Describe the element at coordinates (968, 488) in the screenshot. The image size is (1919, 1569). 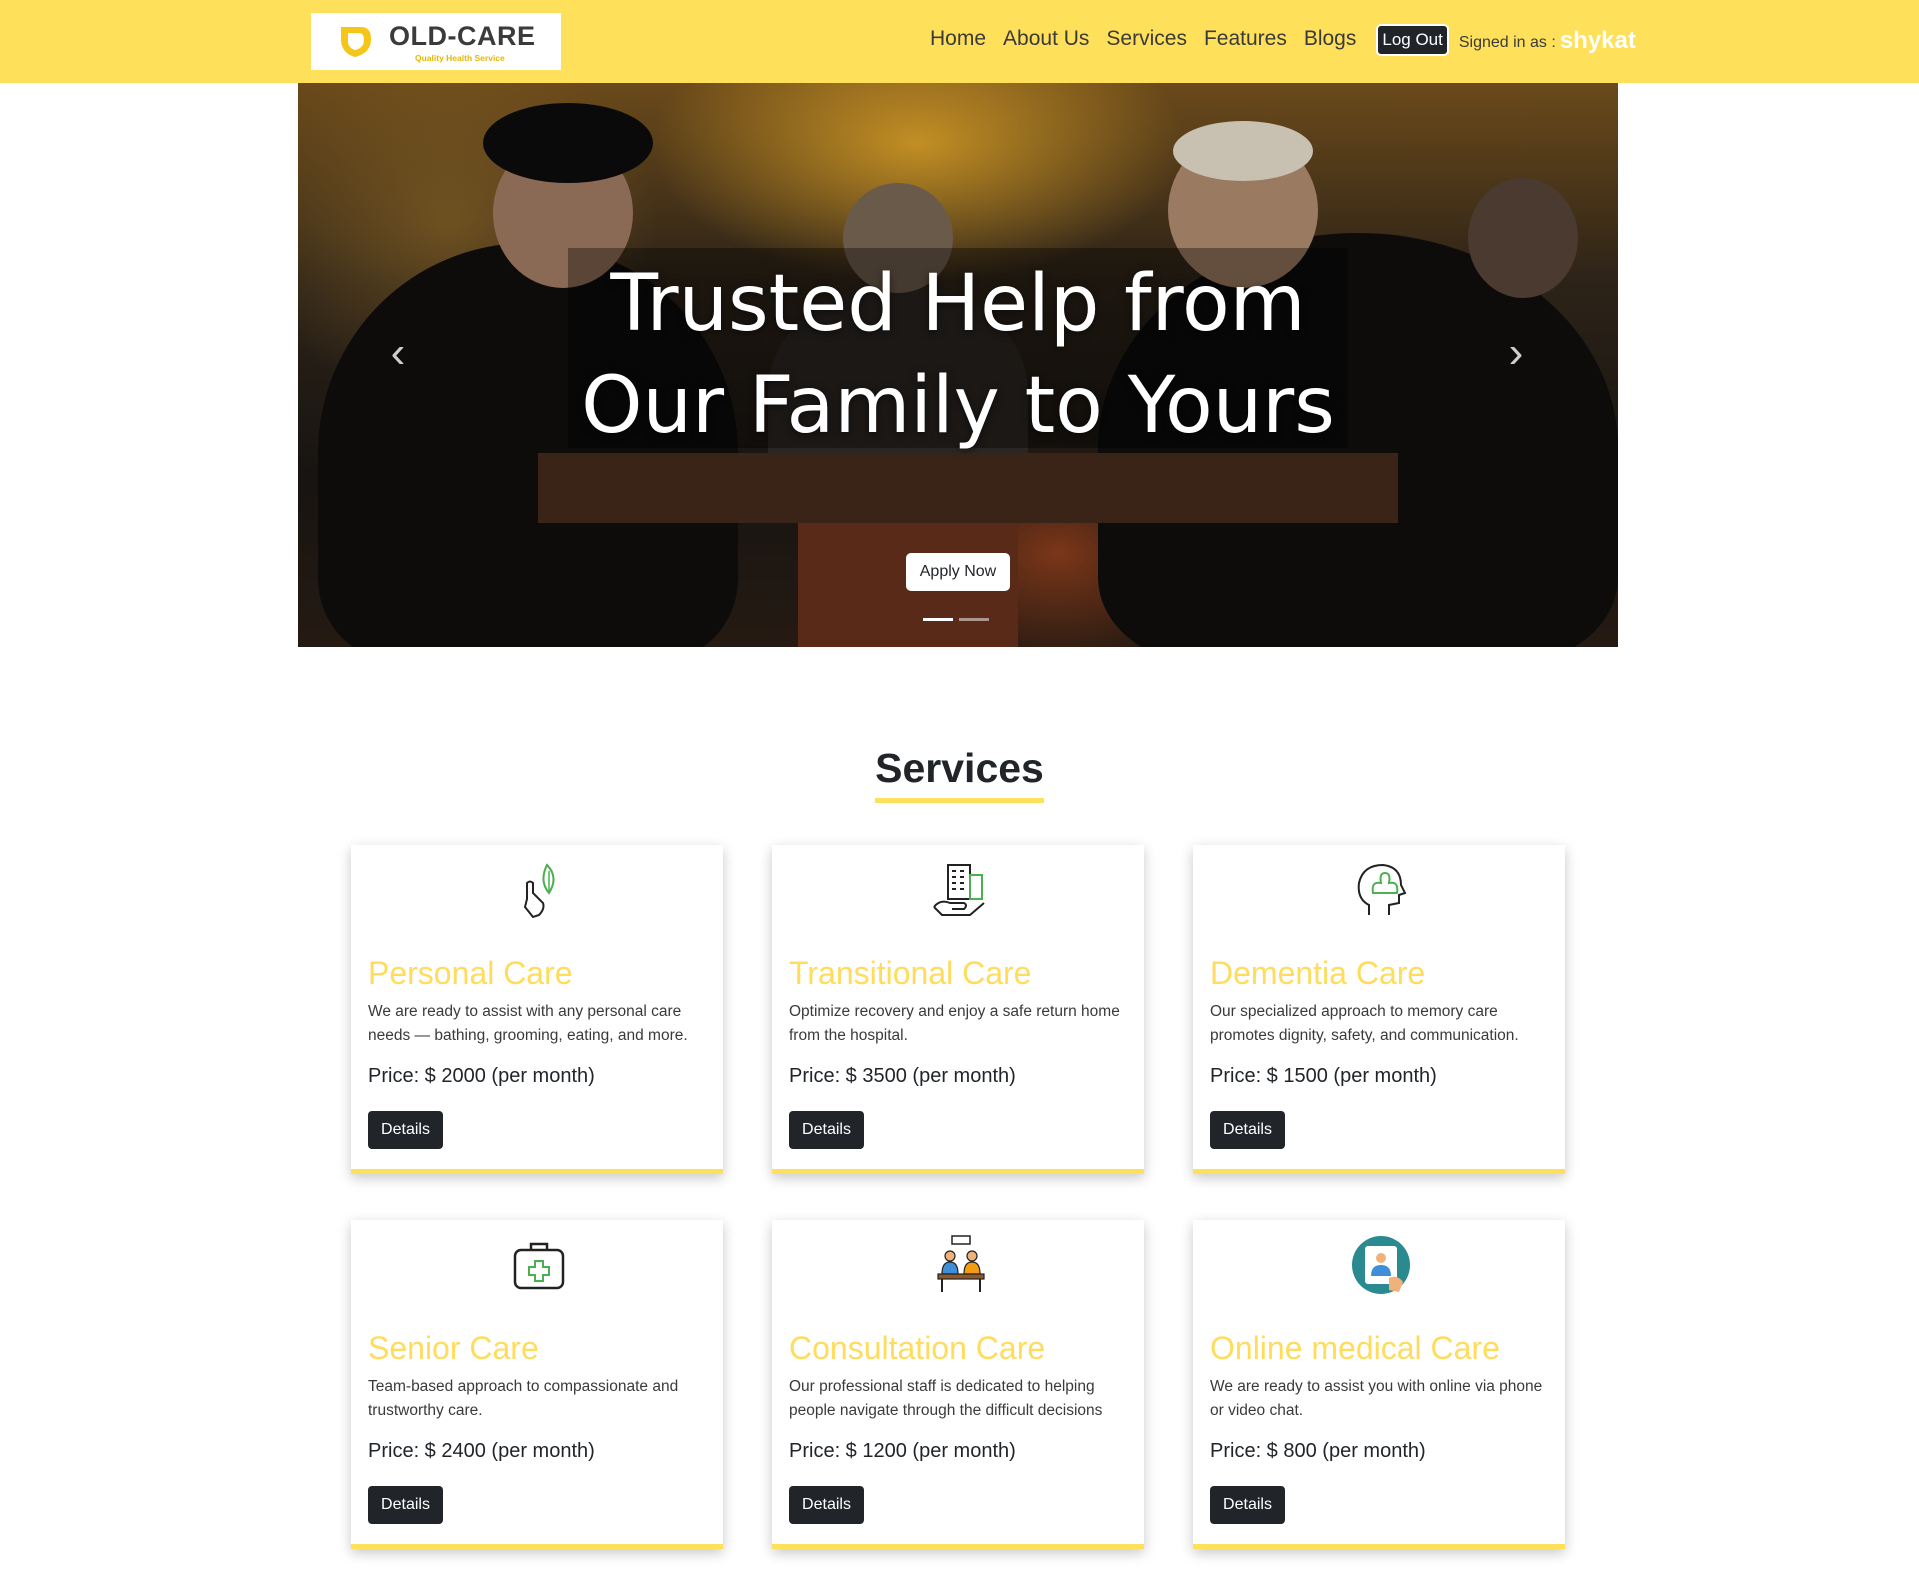
I see `hero-photo-table` at that location.